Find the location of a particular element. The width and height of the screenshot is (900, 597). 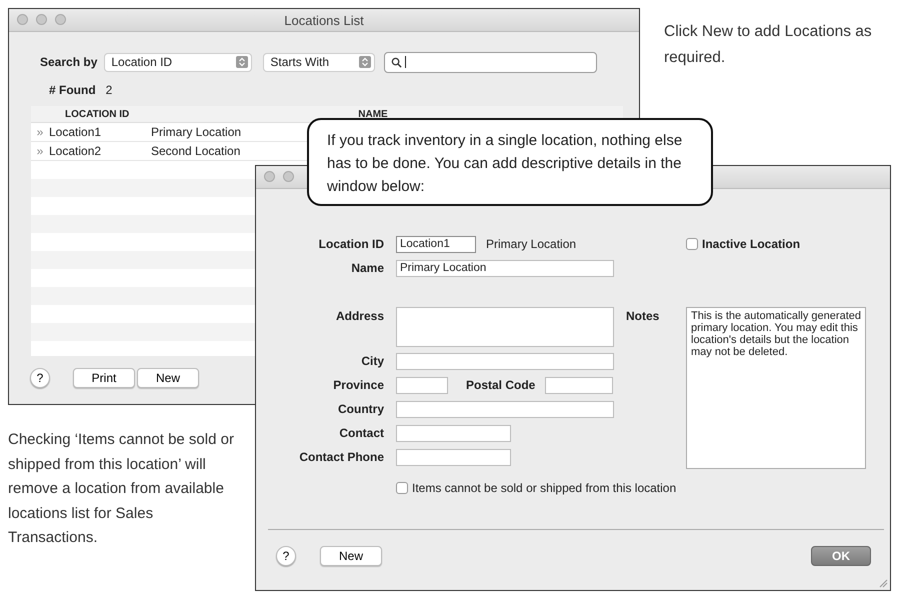

table-cell-text: Location2 is located at coordinates (75, 151).